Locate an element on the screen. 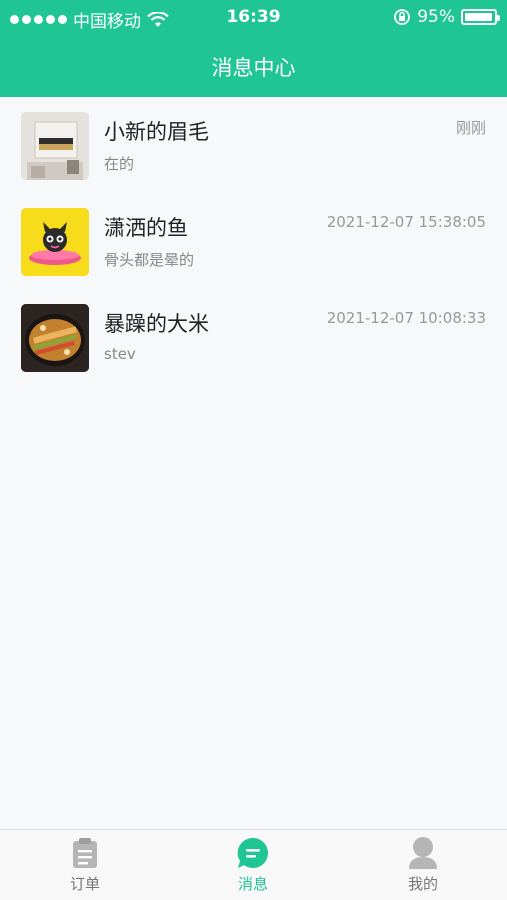  message-item: 小新的眉毛 在的 刚刚 is located at coordinates (253, 145).